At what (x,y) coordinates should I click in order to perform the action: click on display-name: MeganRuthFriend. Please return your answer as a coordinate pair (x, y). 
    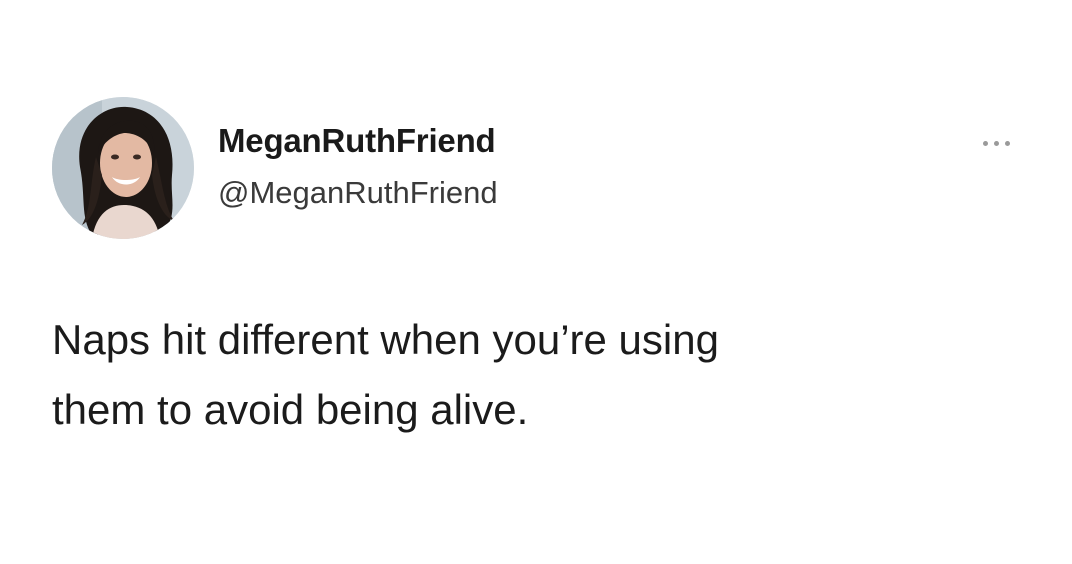
    Looking at the image, I should click on (357, 141).